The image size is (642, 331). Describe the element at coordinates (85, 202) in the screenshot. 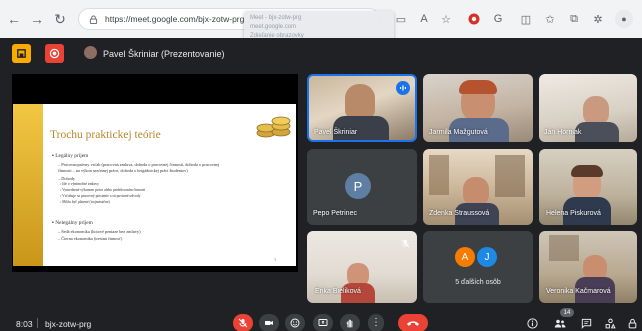

I see `slide-line: ▫ Môžu byť platené (trojmesačne)` at that location.